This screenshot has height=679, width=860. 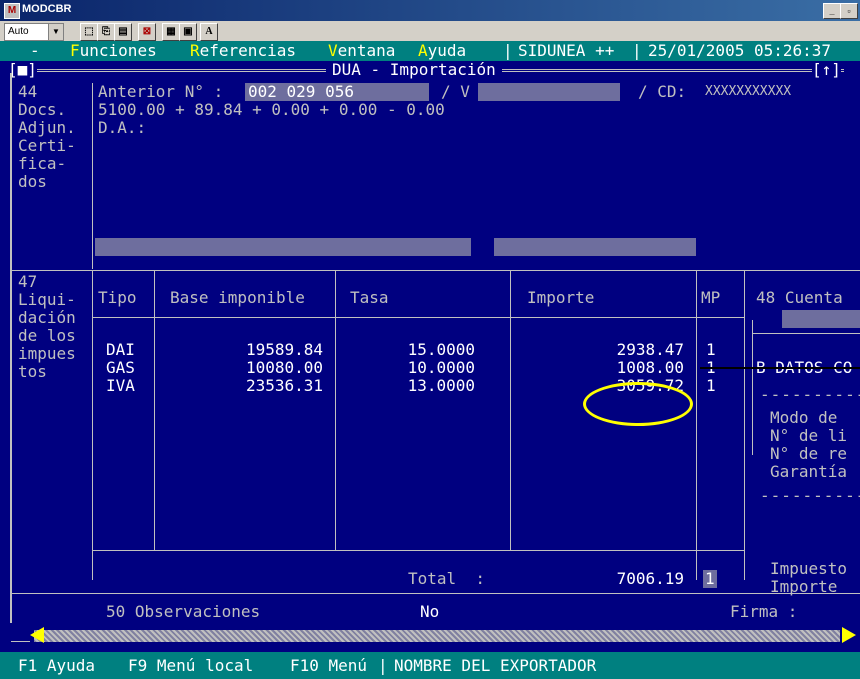 What do you see at coordinates (123, 32) in the screenshot?
I see `paste-icon: ▤` at bounding box center [123, 32].